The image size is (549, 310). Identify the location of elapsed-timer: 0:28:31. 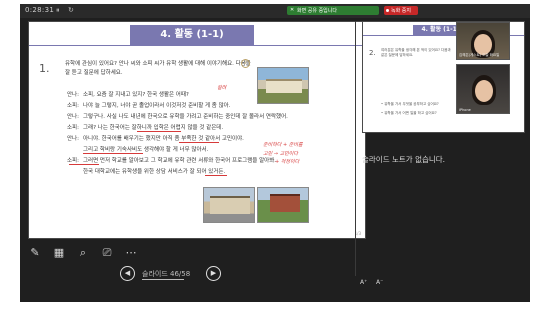
(40, 10).